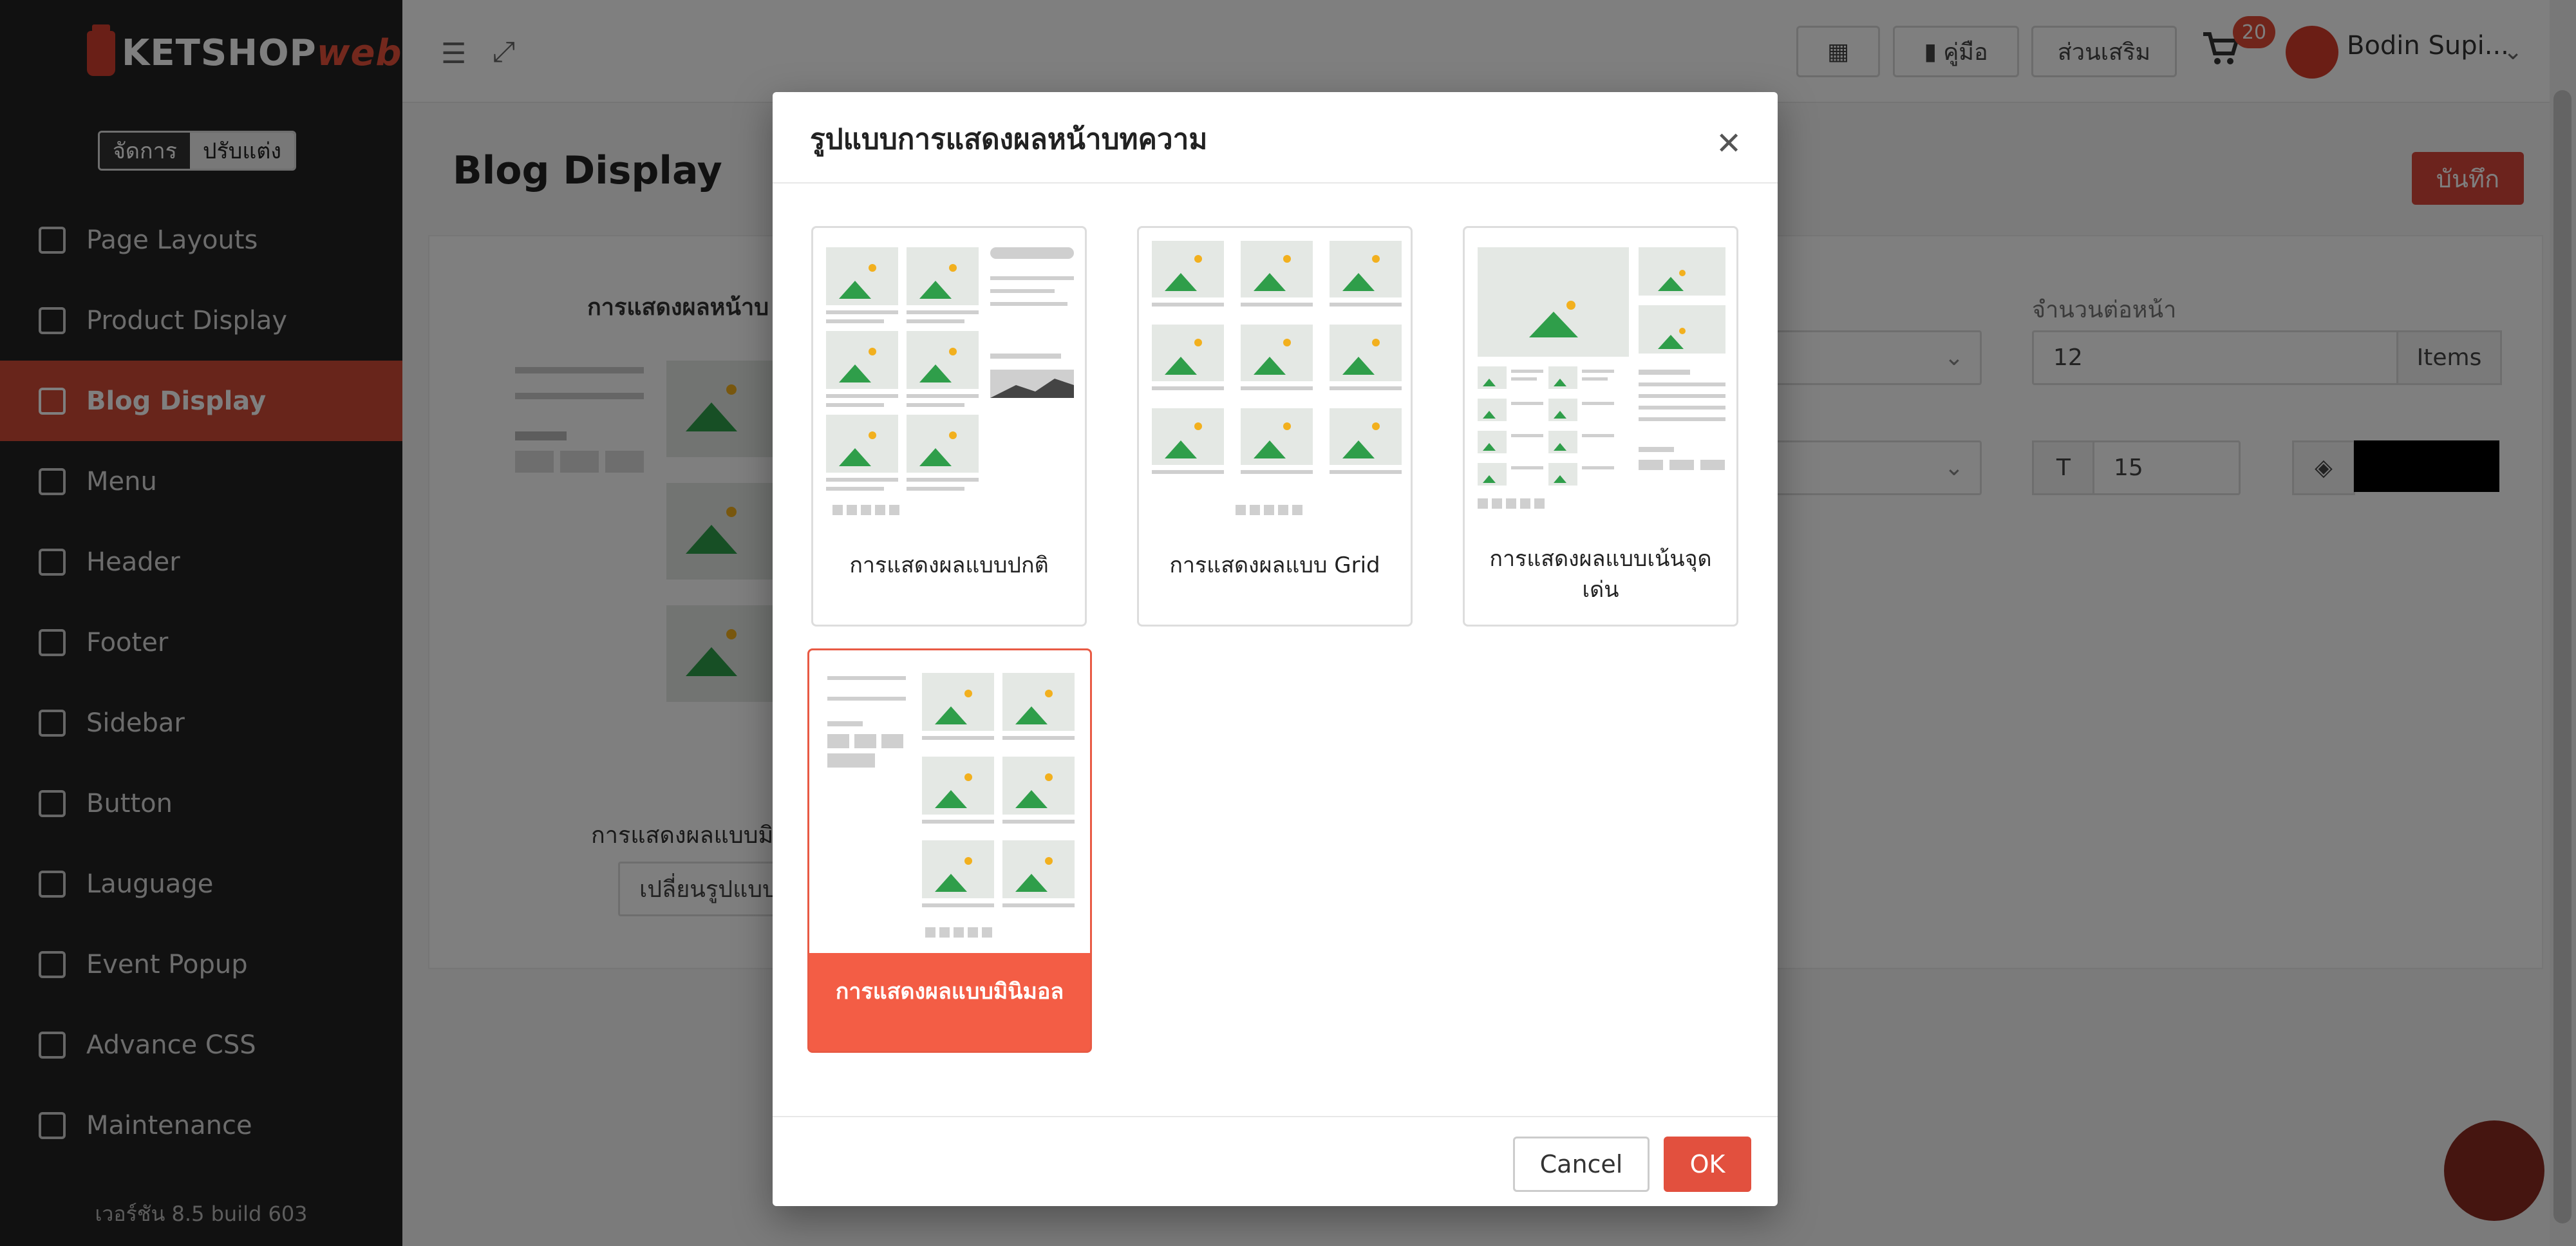  What do you see at coordinates (1581, 1164) in the screenshot?
I see `cancel-button: Cancel` at bounding box center [1581, 1164].